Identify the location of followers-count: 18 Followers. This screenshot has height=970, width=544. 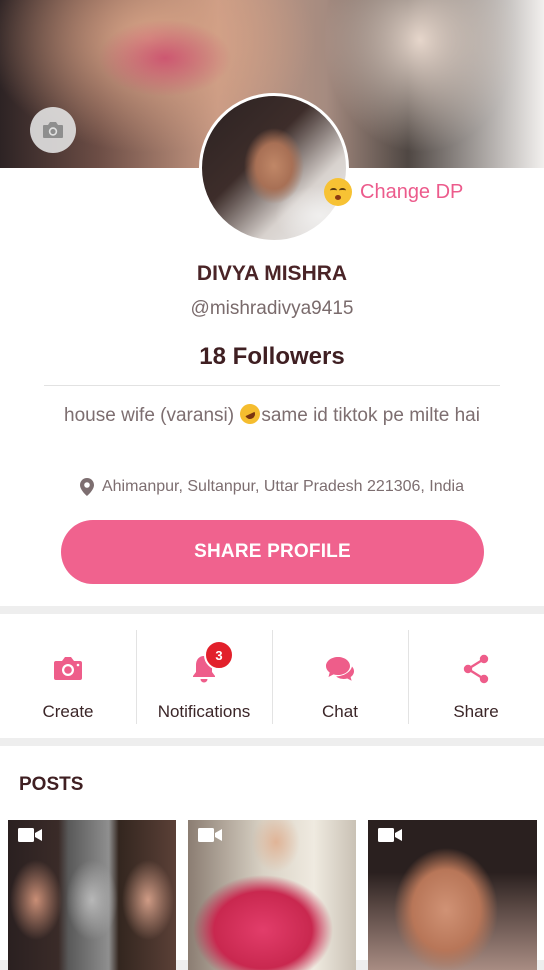
(272, 357).